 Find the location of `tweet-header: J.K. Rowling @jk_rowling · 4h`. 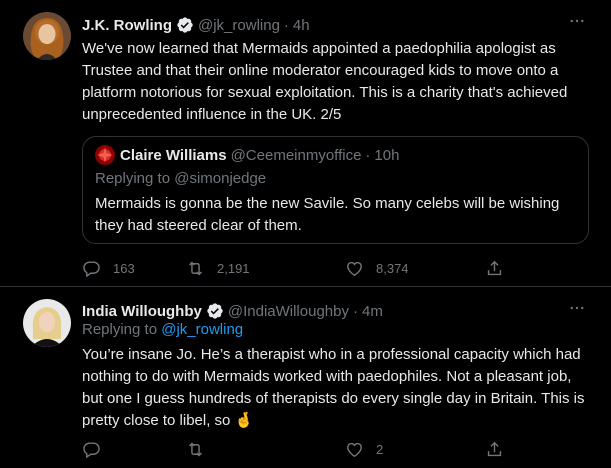

tweet-header: J.K. Rowling @jk_rowling · 4h is located at coordinates (326, 25).